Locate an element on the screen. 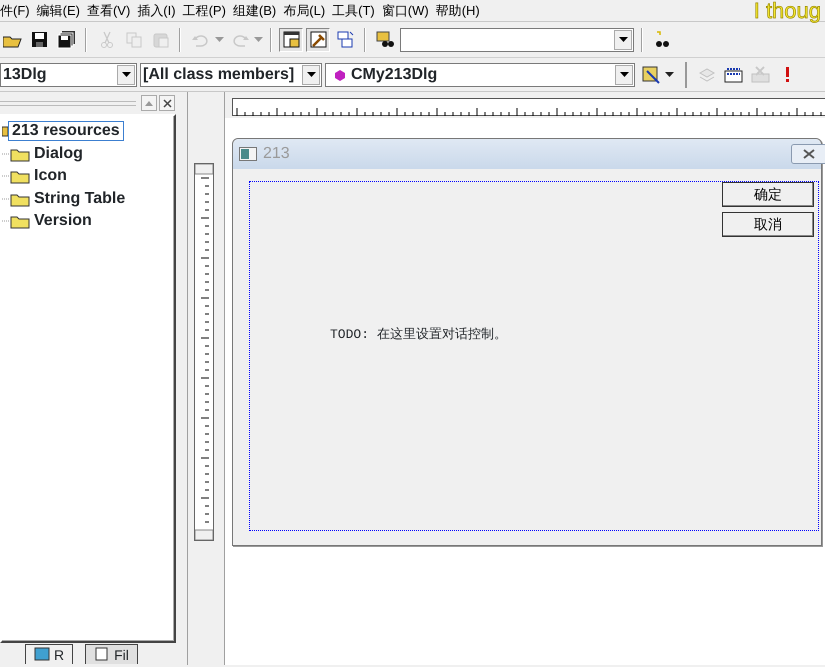 This screenshot has width=825, height=667. workspace-window-icon is located at coordinates (291, 39).